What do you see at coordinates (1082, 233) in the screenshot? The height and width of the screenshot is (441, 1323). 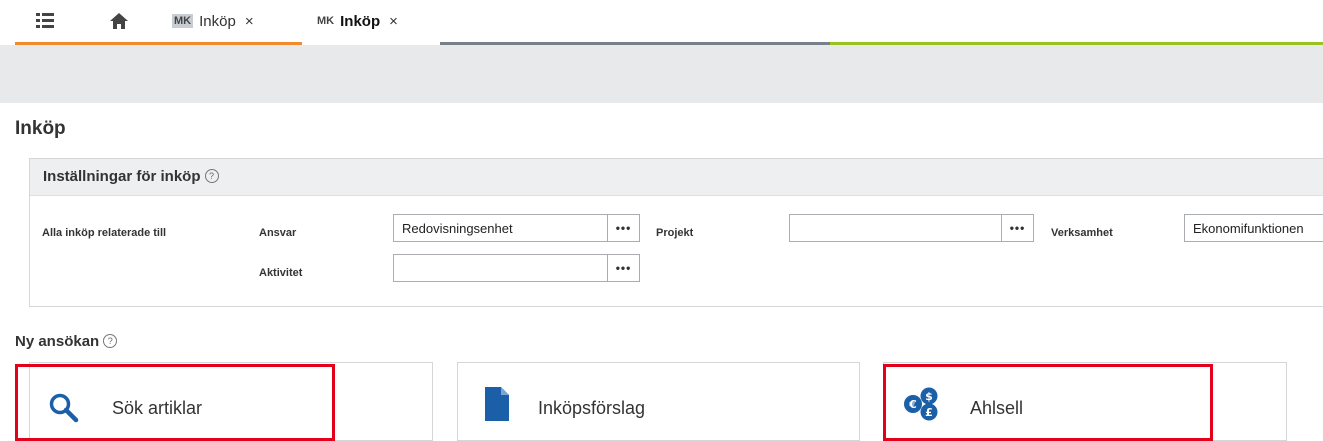 I see `verksamhet-label: Verksamhet` at bounding box center [1082, 233].